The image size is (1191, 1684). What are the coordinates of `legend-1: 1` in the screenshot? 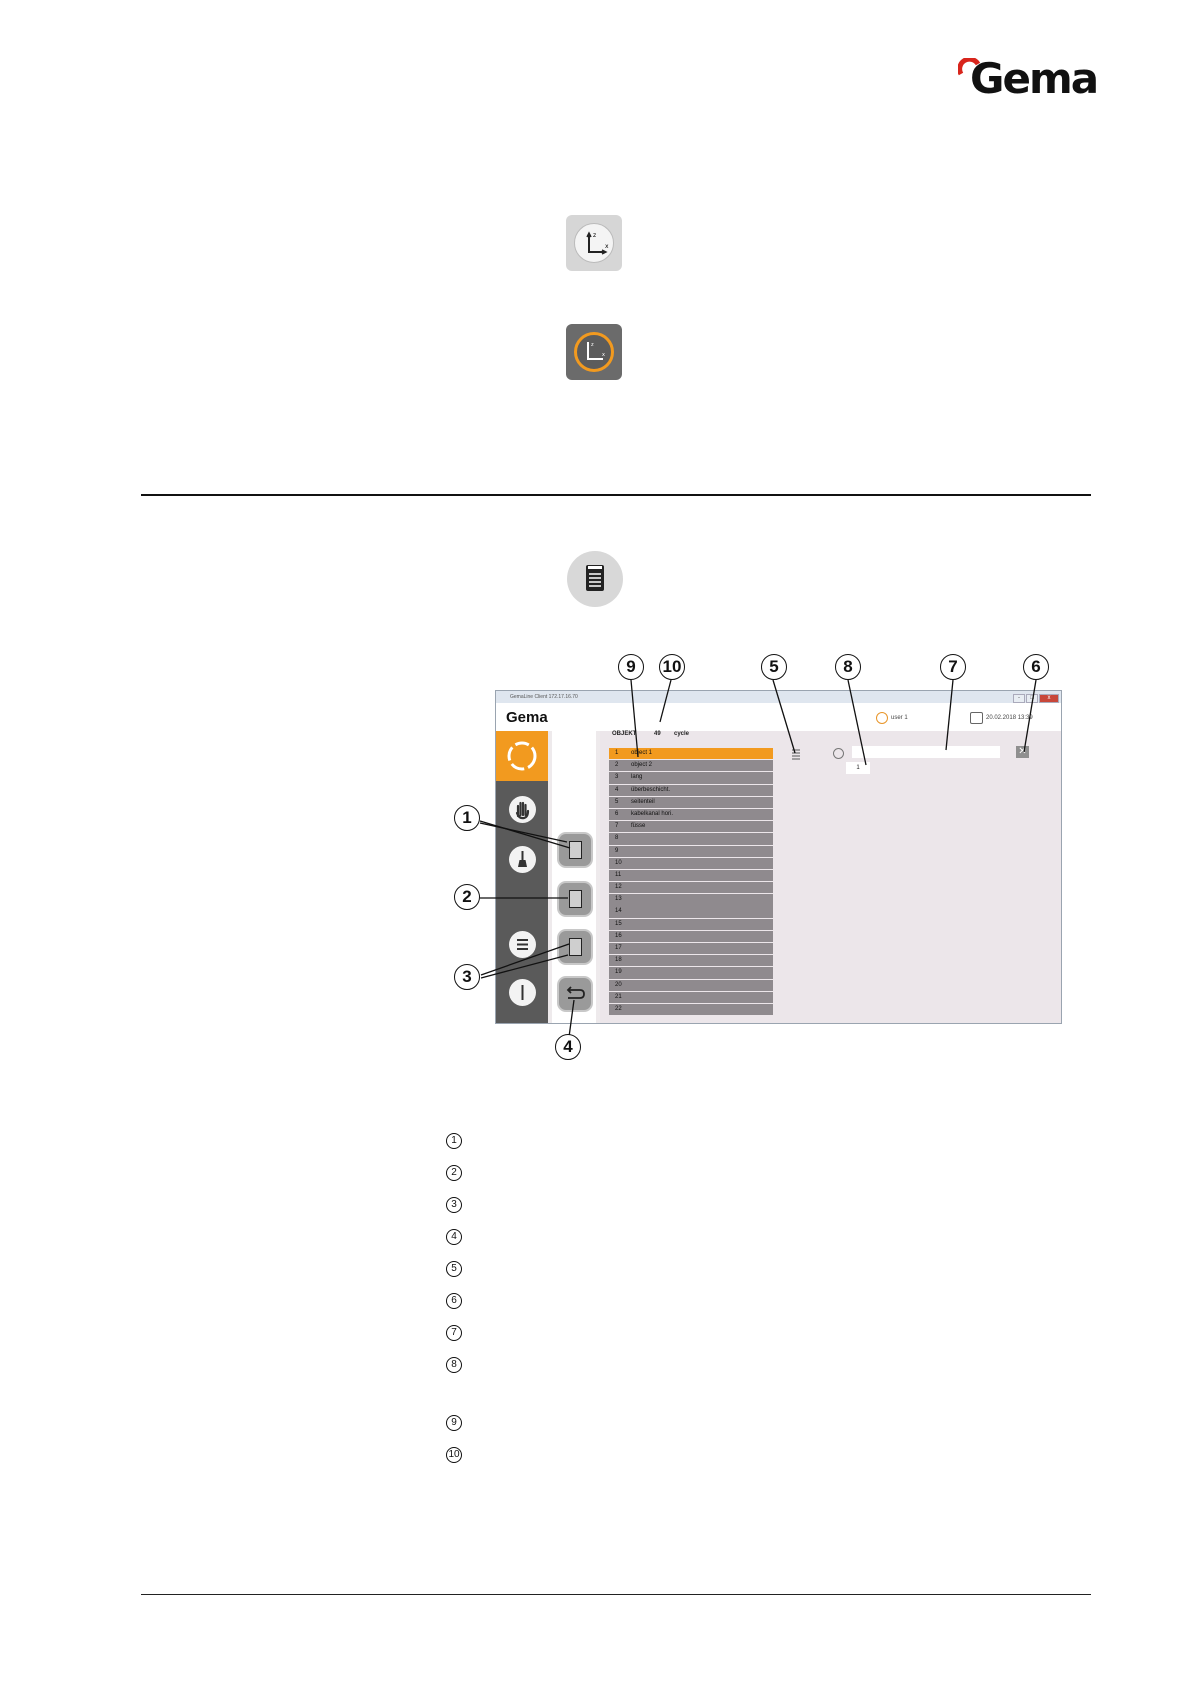 It's located at (454, 1141).